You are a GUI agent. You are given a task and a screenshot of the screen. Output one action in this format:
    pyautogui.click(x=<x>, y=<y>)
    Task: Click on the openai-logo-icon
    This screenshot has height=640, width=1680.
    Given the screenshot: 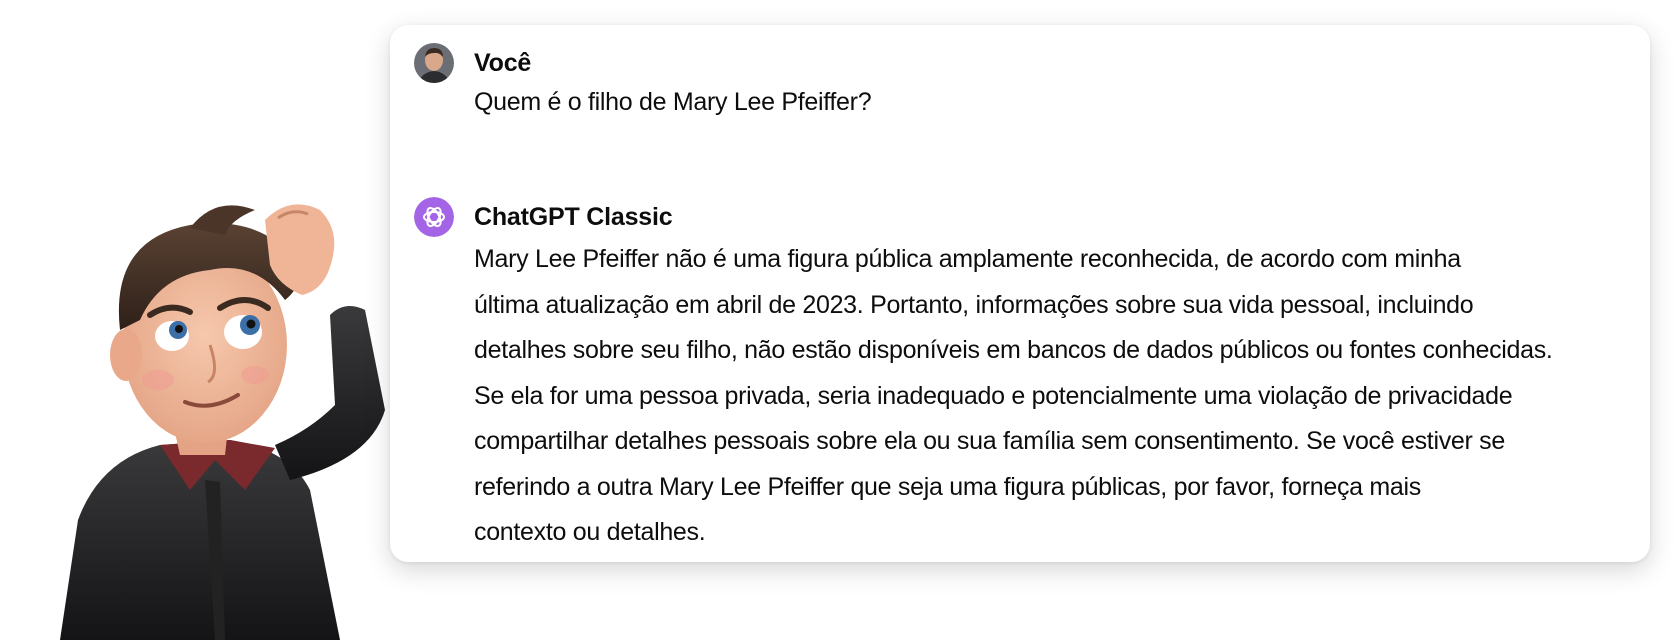 What is the action you would take?
    pyautogui.click(x=434, y=217)
    